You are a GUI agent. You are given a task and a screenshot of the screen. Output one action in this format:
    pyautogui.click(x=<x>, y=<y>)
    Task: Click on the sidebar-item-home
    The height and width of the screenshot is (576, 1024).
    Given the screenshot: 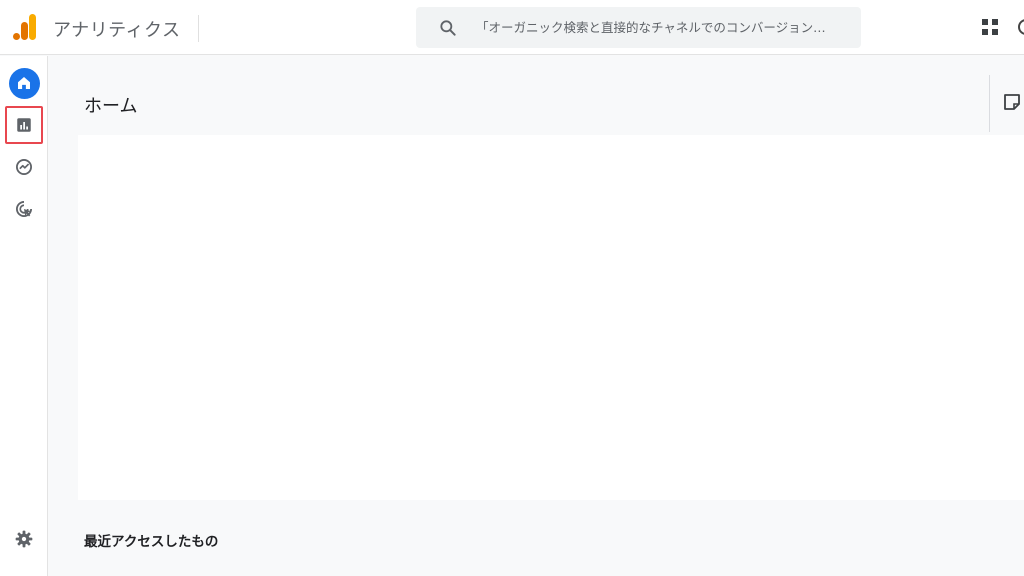 What is the action you would take?
    pyautogui.click(x=24, y=83)
    